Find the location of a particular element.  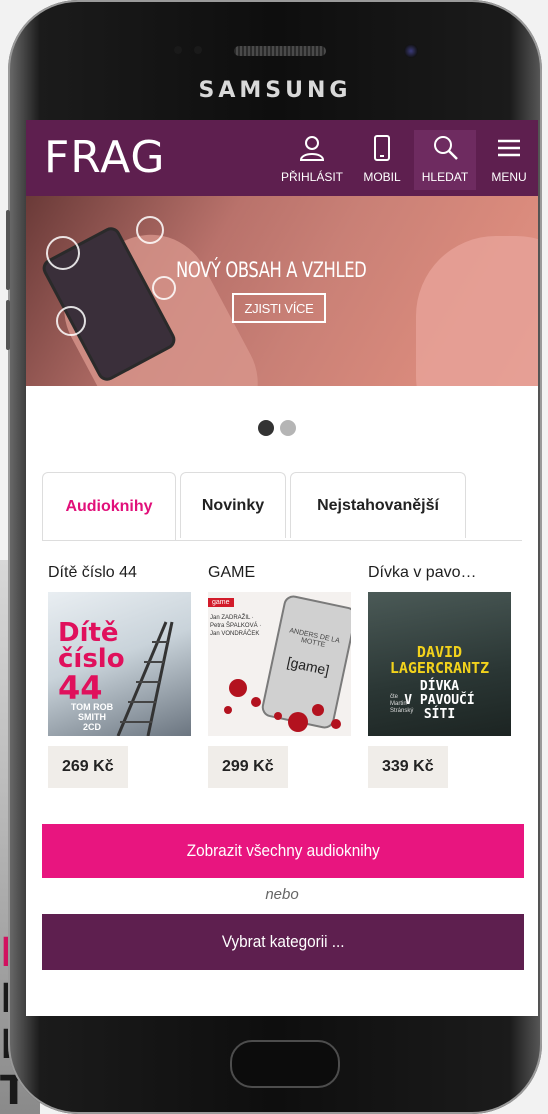

search-icon is located at coordinates (446, 148).